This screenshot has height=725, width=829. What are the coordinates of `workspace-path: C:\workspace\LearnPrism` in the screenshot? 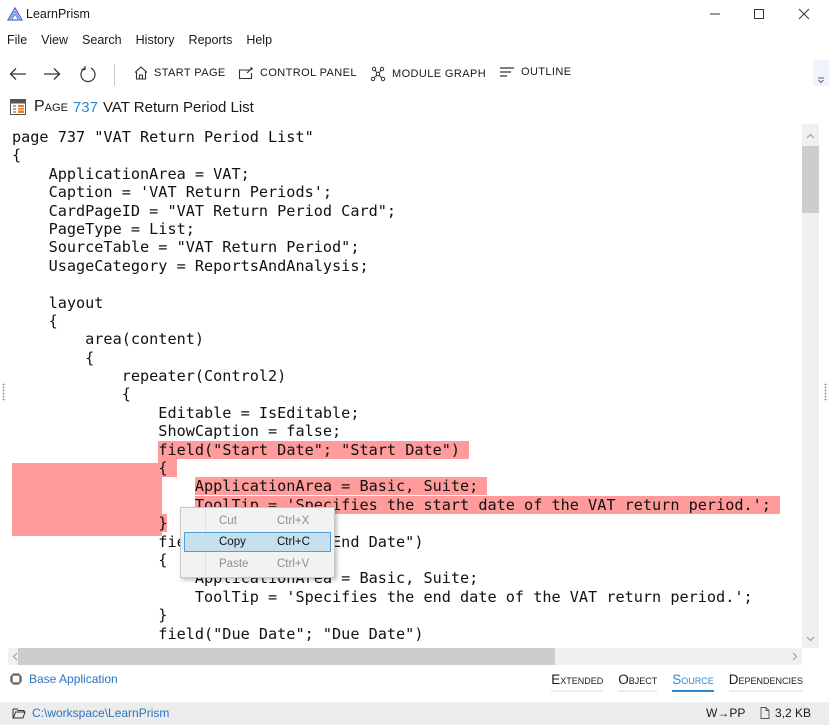 It's located at (101, 713).